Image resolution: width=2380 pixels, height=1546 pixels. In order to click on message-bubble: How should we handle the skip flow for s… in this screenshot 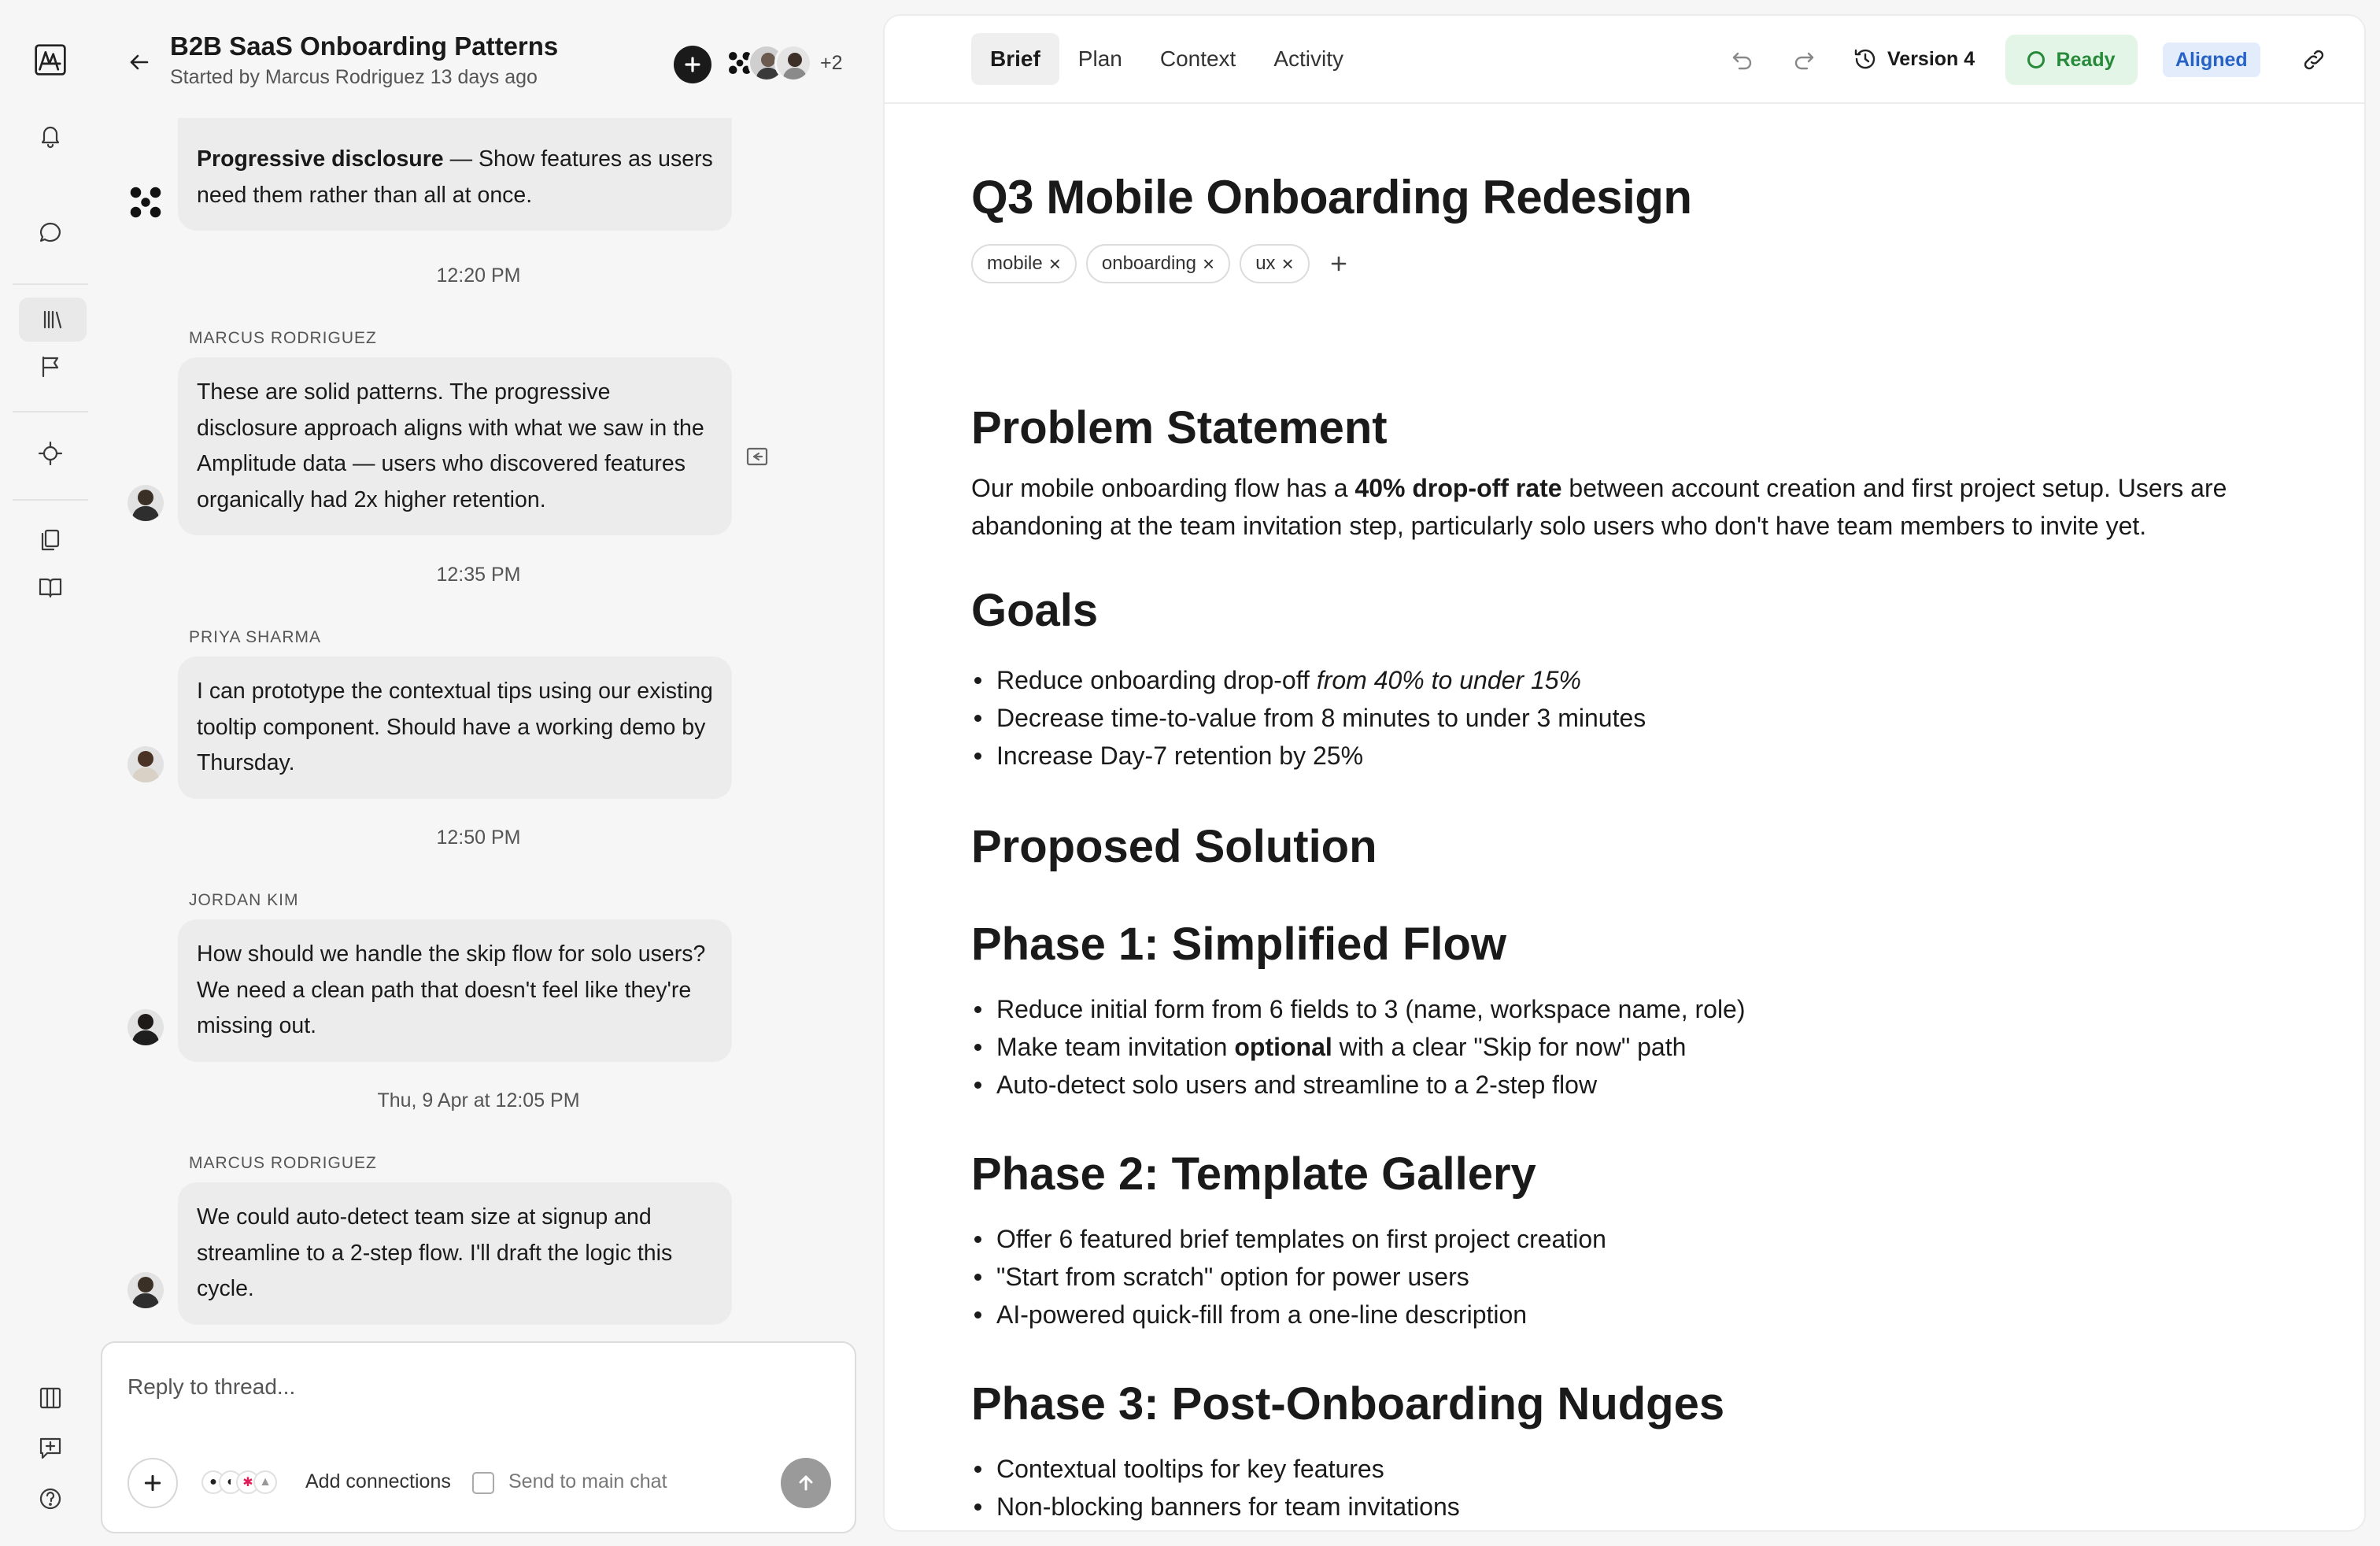, I will do `click(455, 990)`.